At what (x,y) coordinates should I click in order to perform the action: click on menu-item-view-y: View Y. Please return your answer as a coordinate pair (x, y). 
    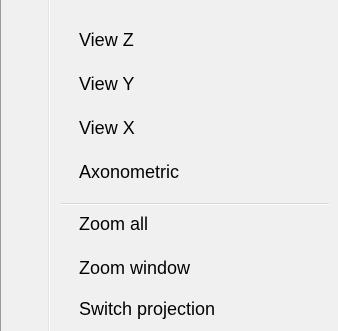
    Looking at the image, I should click on (204, 84).